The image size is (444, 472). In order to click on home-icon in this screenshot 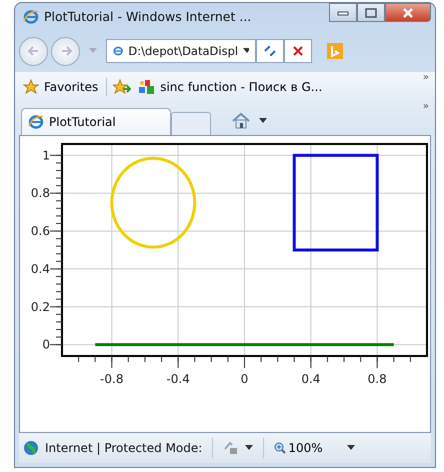, I will do `click(241, 121)`.